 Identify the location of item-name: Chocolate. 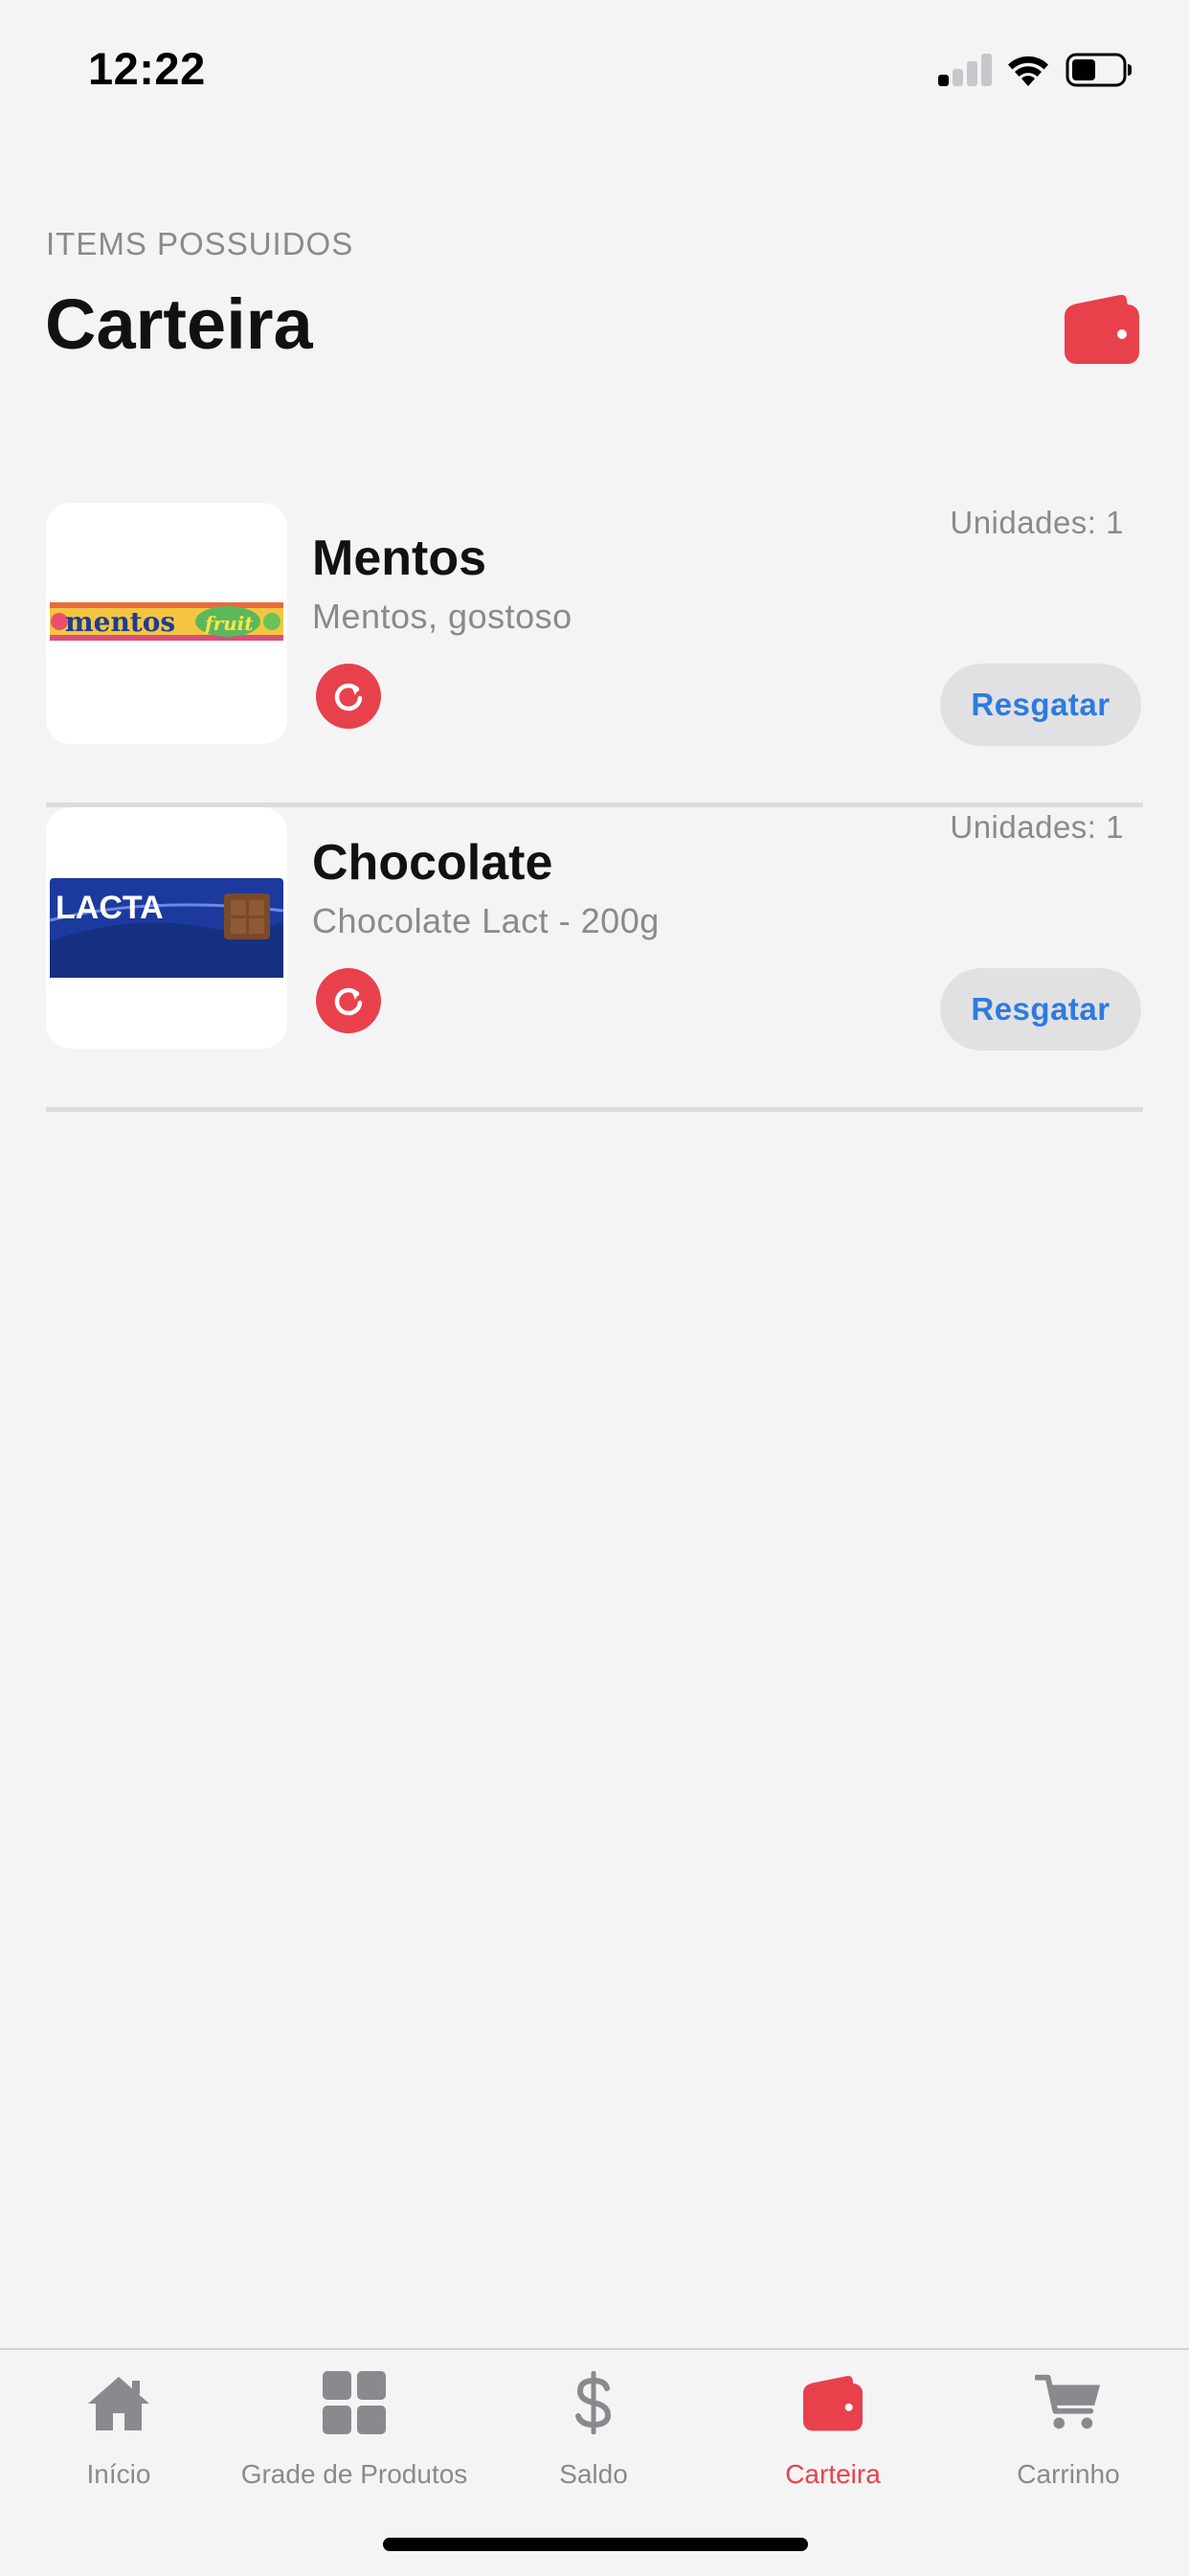
(432, 863).